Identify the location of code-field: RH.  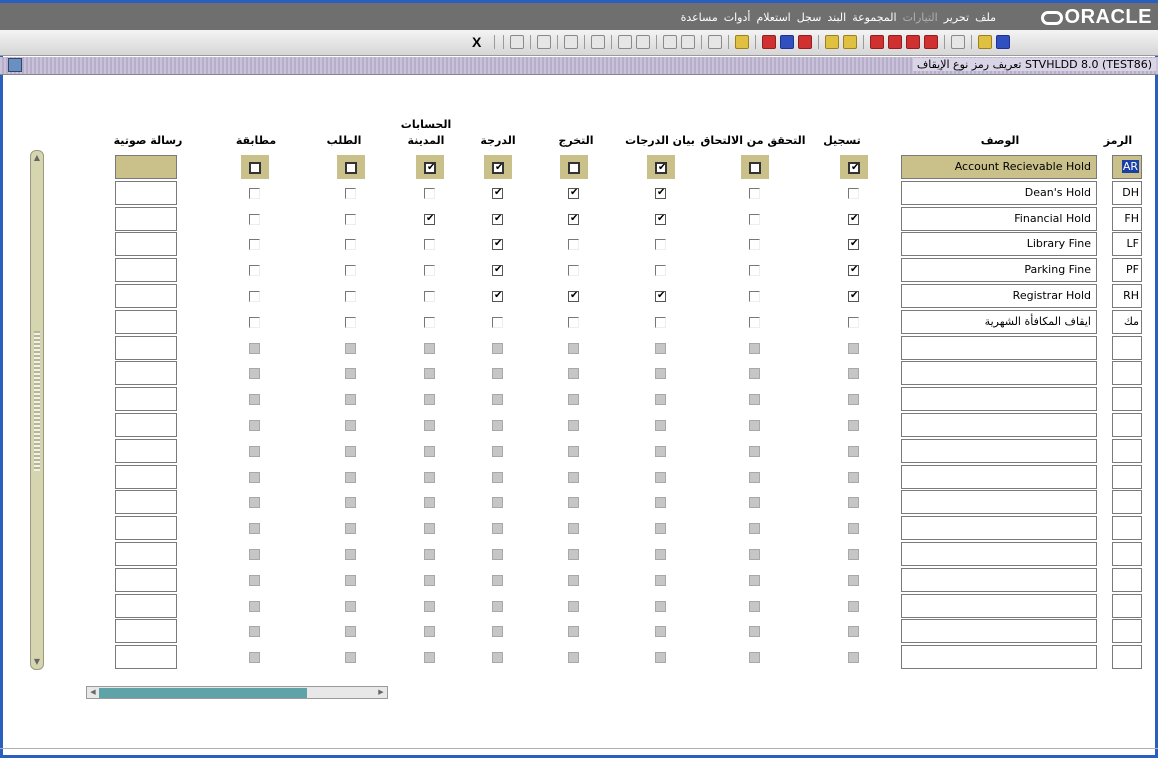
(1127, 296).